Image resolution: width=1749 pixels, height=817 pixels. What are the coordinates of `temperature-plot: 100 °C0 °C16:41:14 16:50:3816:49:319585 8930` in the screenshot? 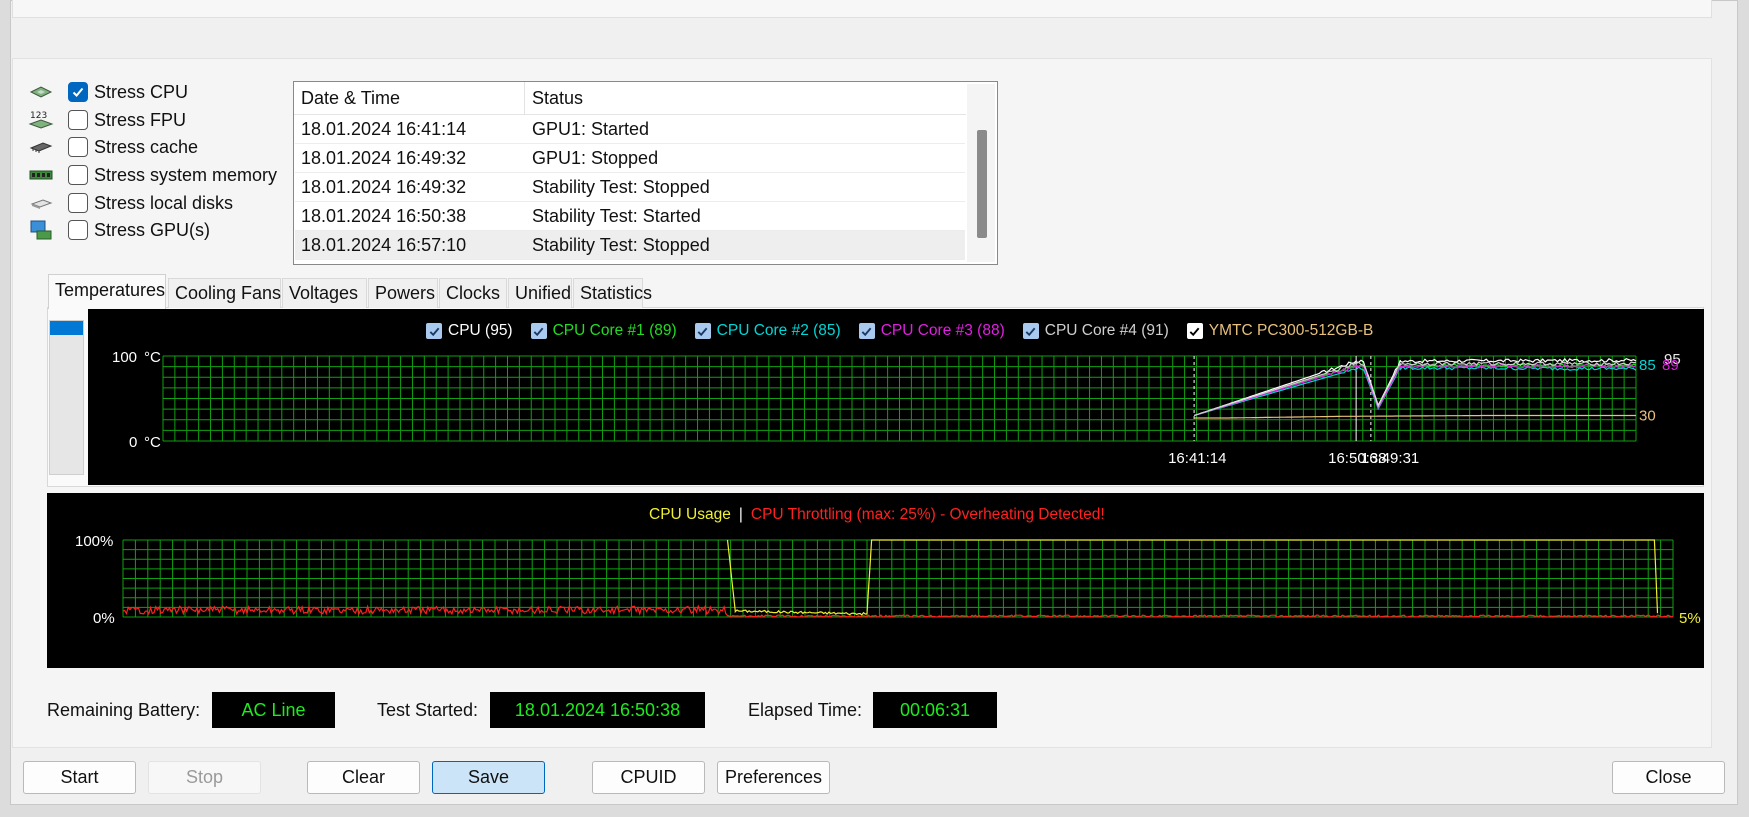 It's located at (896, 408).